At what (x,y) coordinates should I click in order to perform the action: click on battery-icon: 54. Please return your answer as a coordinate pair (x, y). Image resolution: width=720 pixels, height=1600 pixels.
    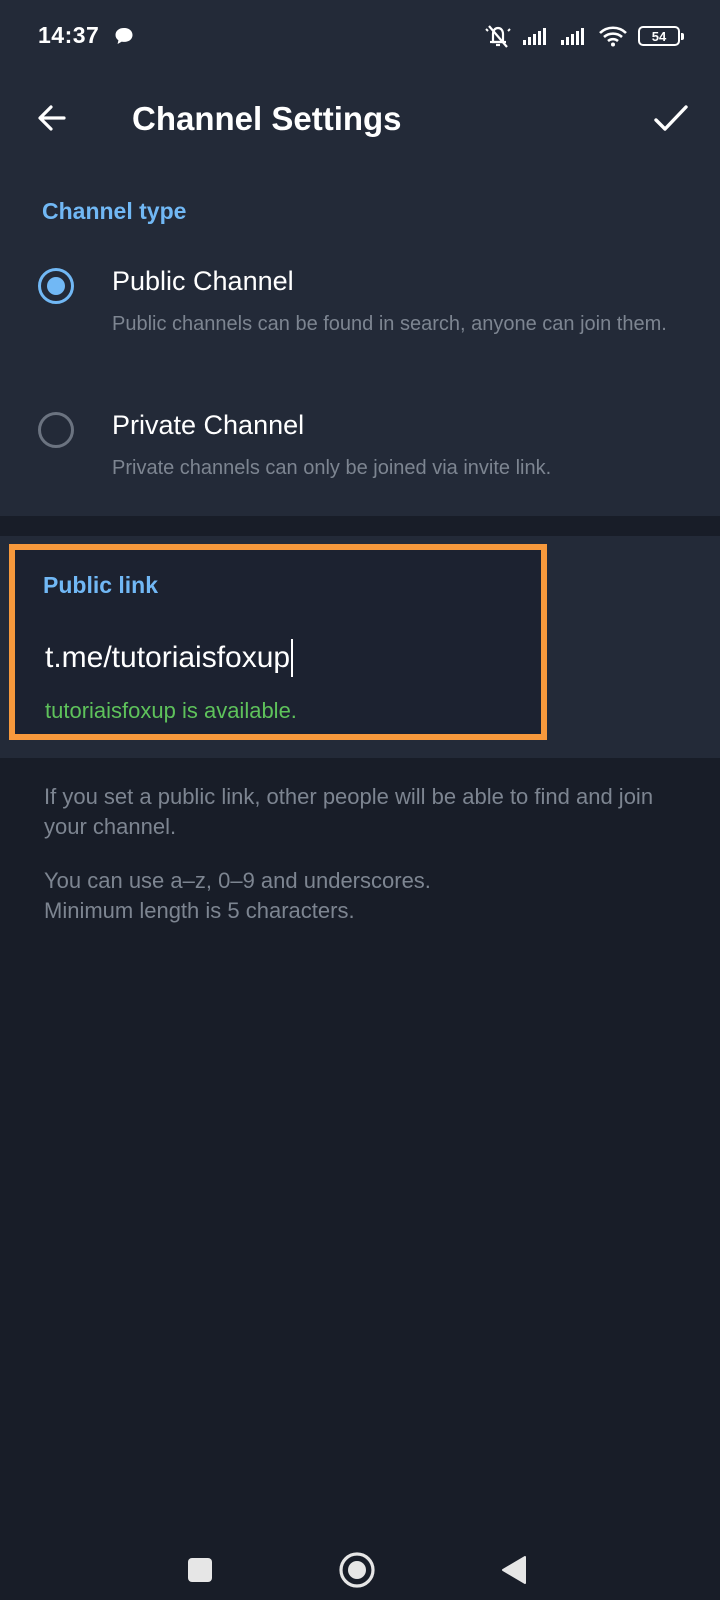
    Looking at the image, I should click on (661, 36).